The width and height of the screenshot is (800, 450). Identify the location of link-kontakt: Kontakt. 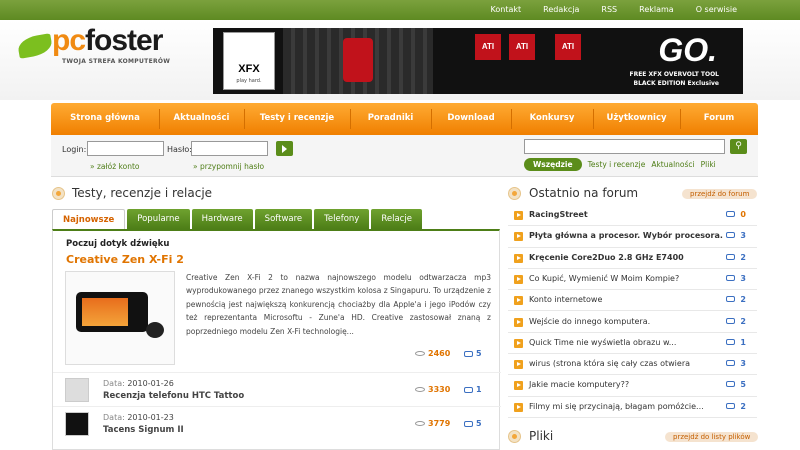
(506, 9).